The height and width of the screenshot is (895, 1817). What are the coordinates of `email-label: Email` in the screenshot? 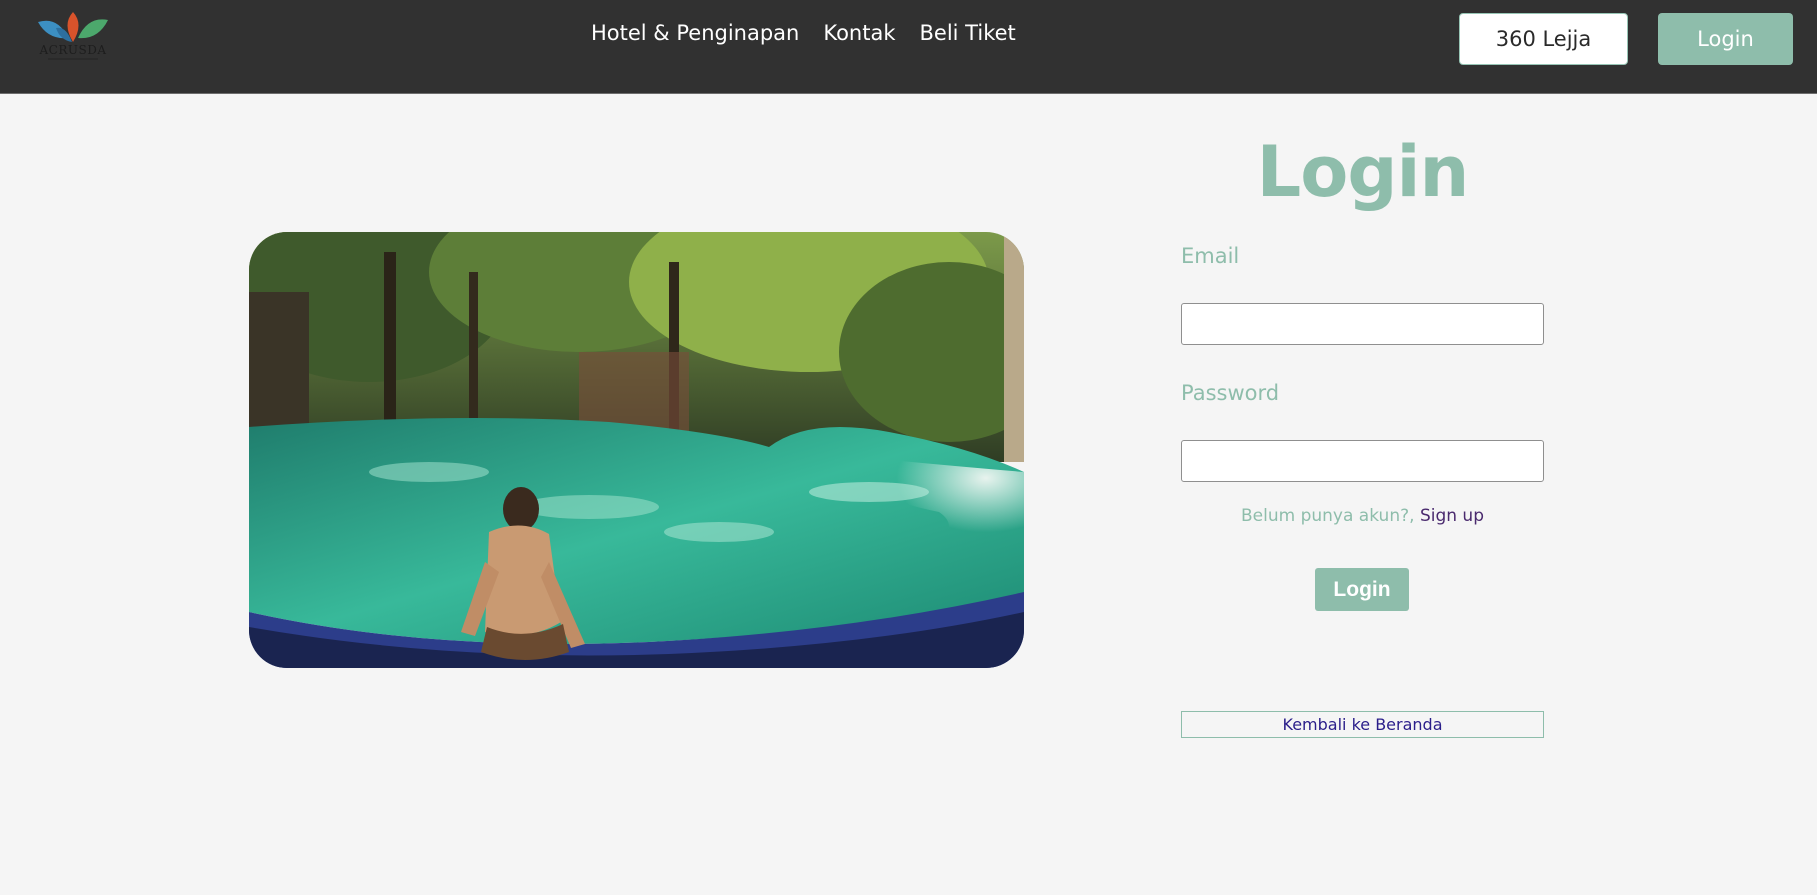 It's located at (1210, 256).